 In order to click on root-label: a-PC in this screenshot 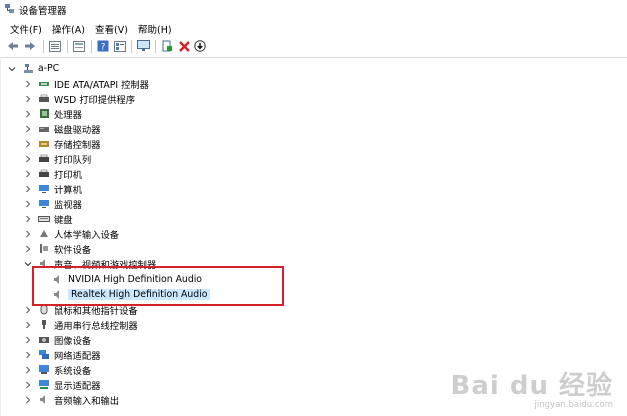, I will do `click(49, 68)`.